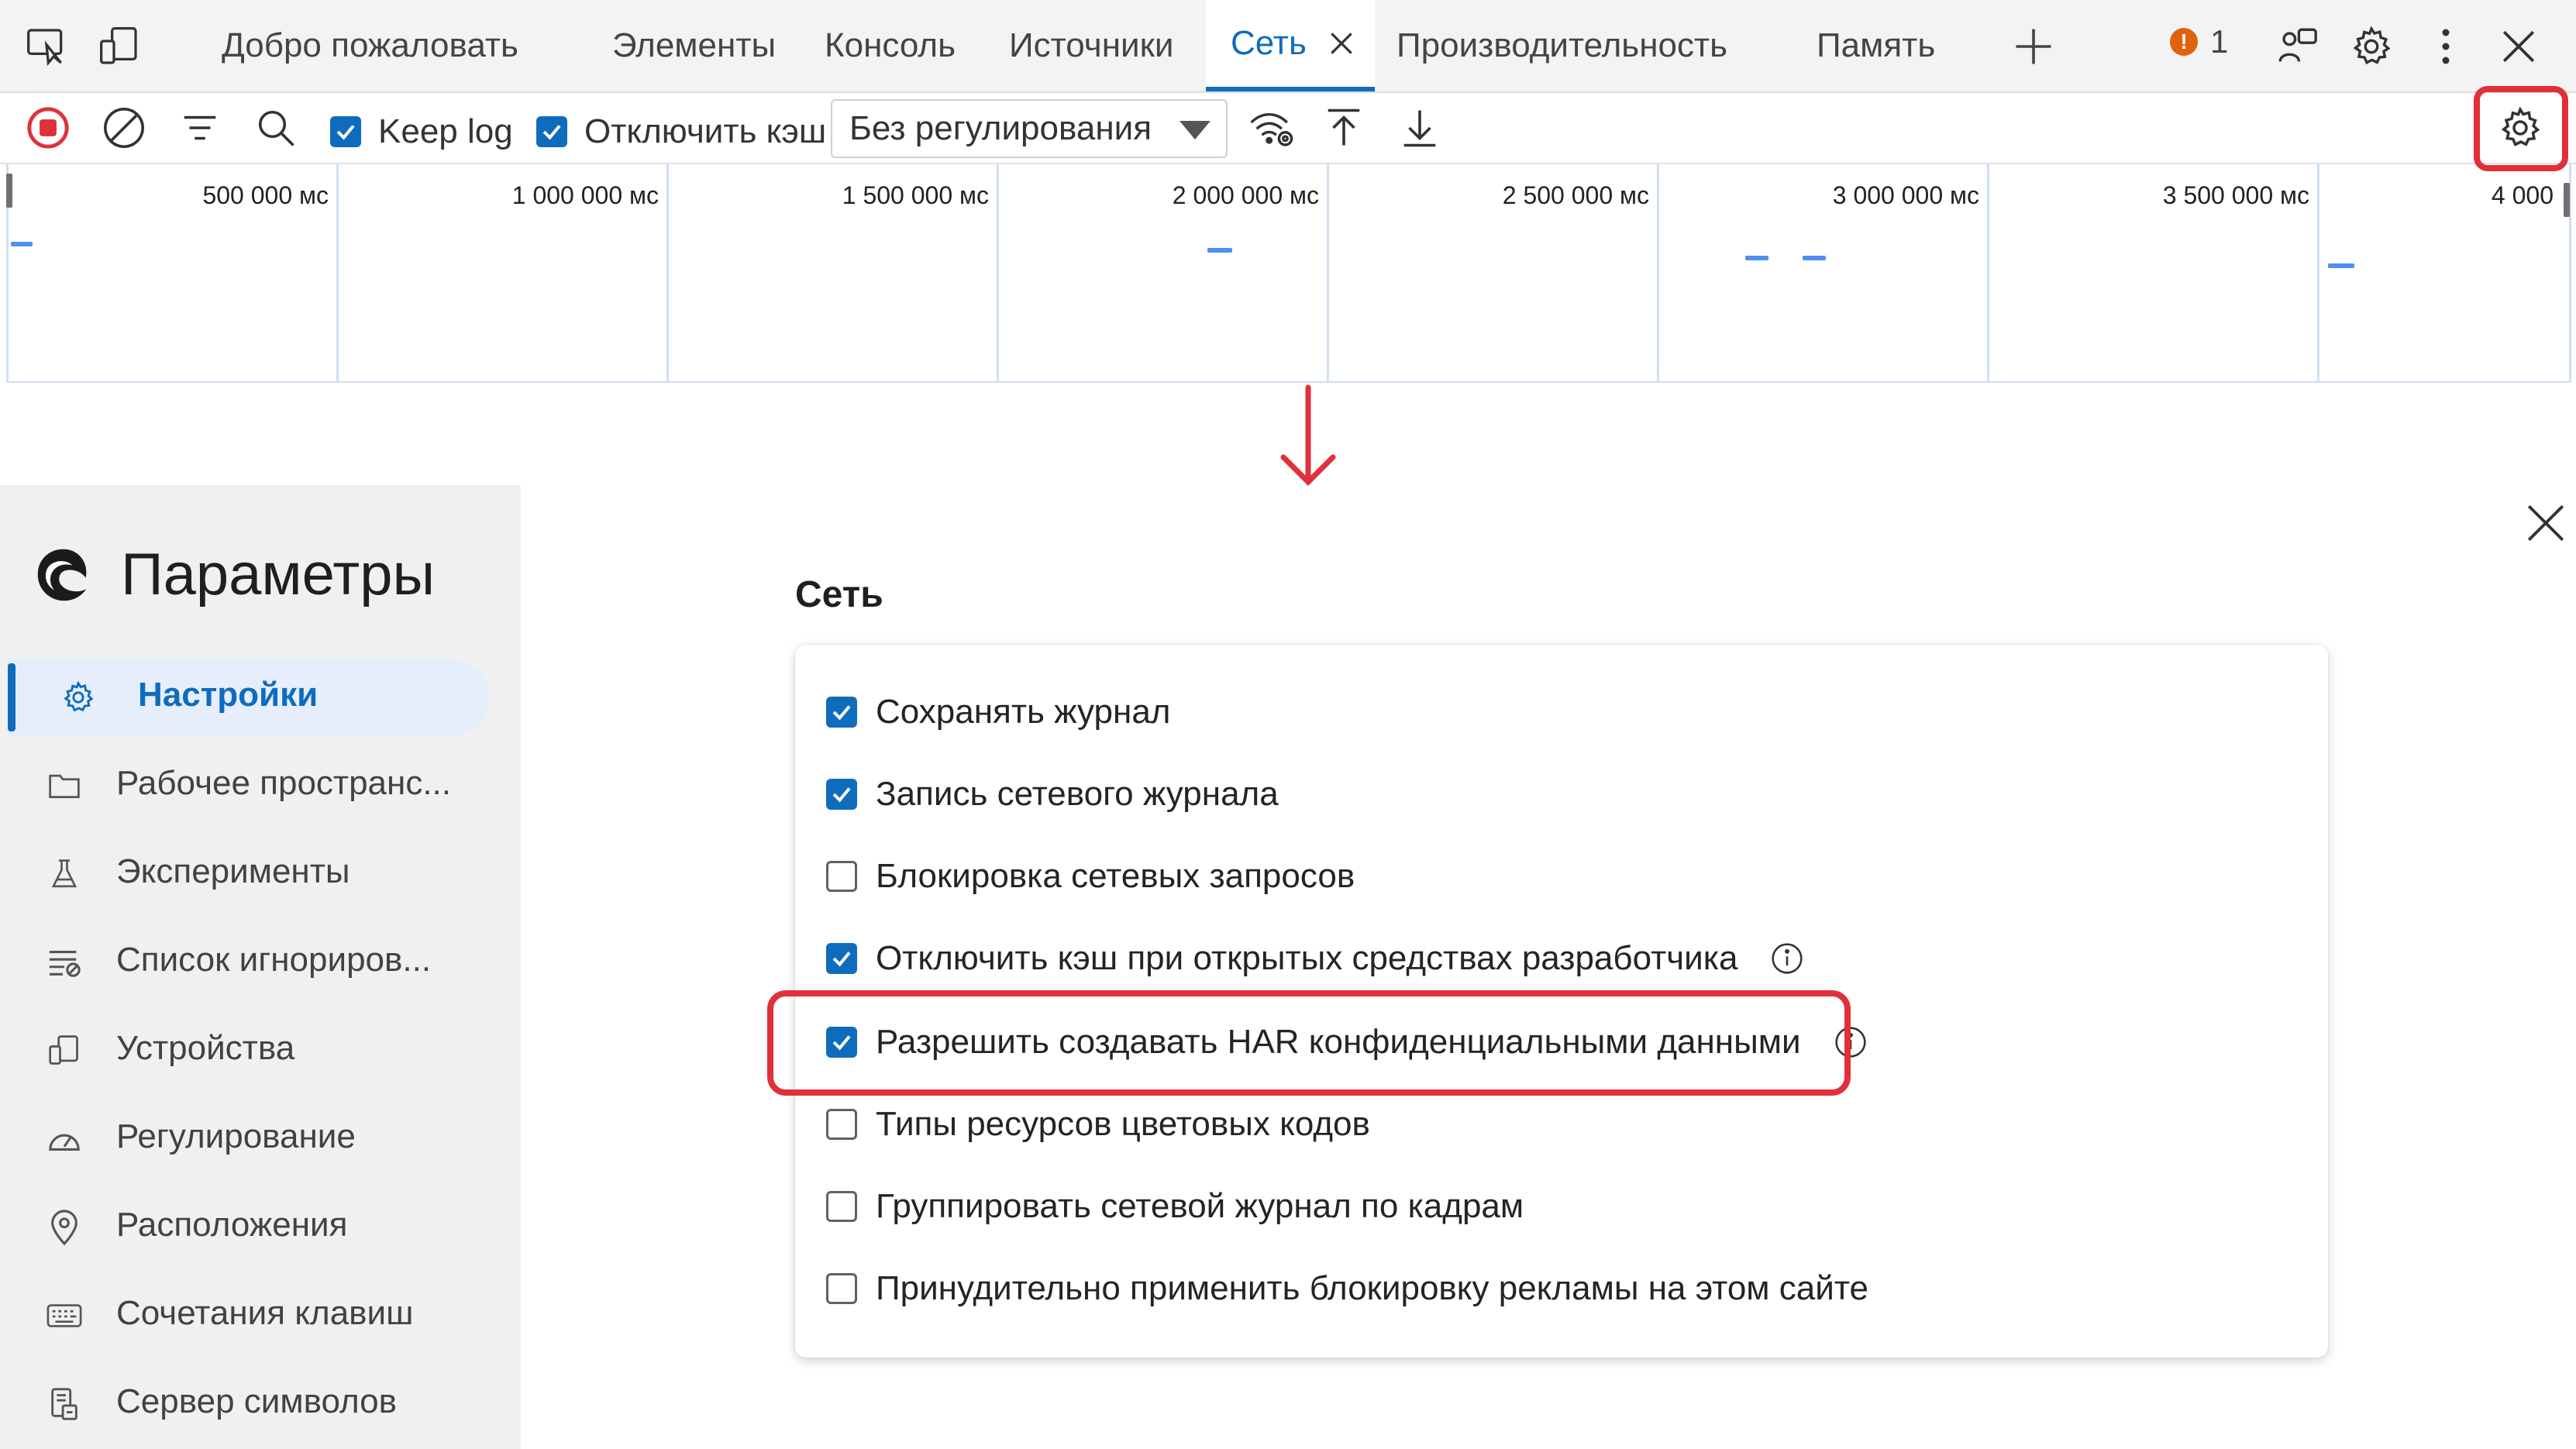 The height and width of the screenshot is (1449, 2576). I want to click on info-icon, so click(1787, 958).